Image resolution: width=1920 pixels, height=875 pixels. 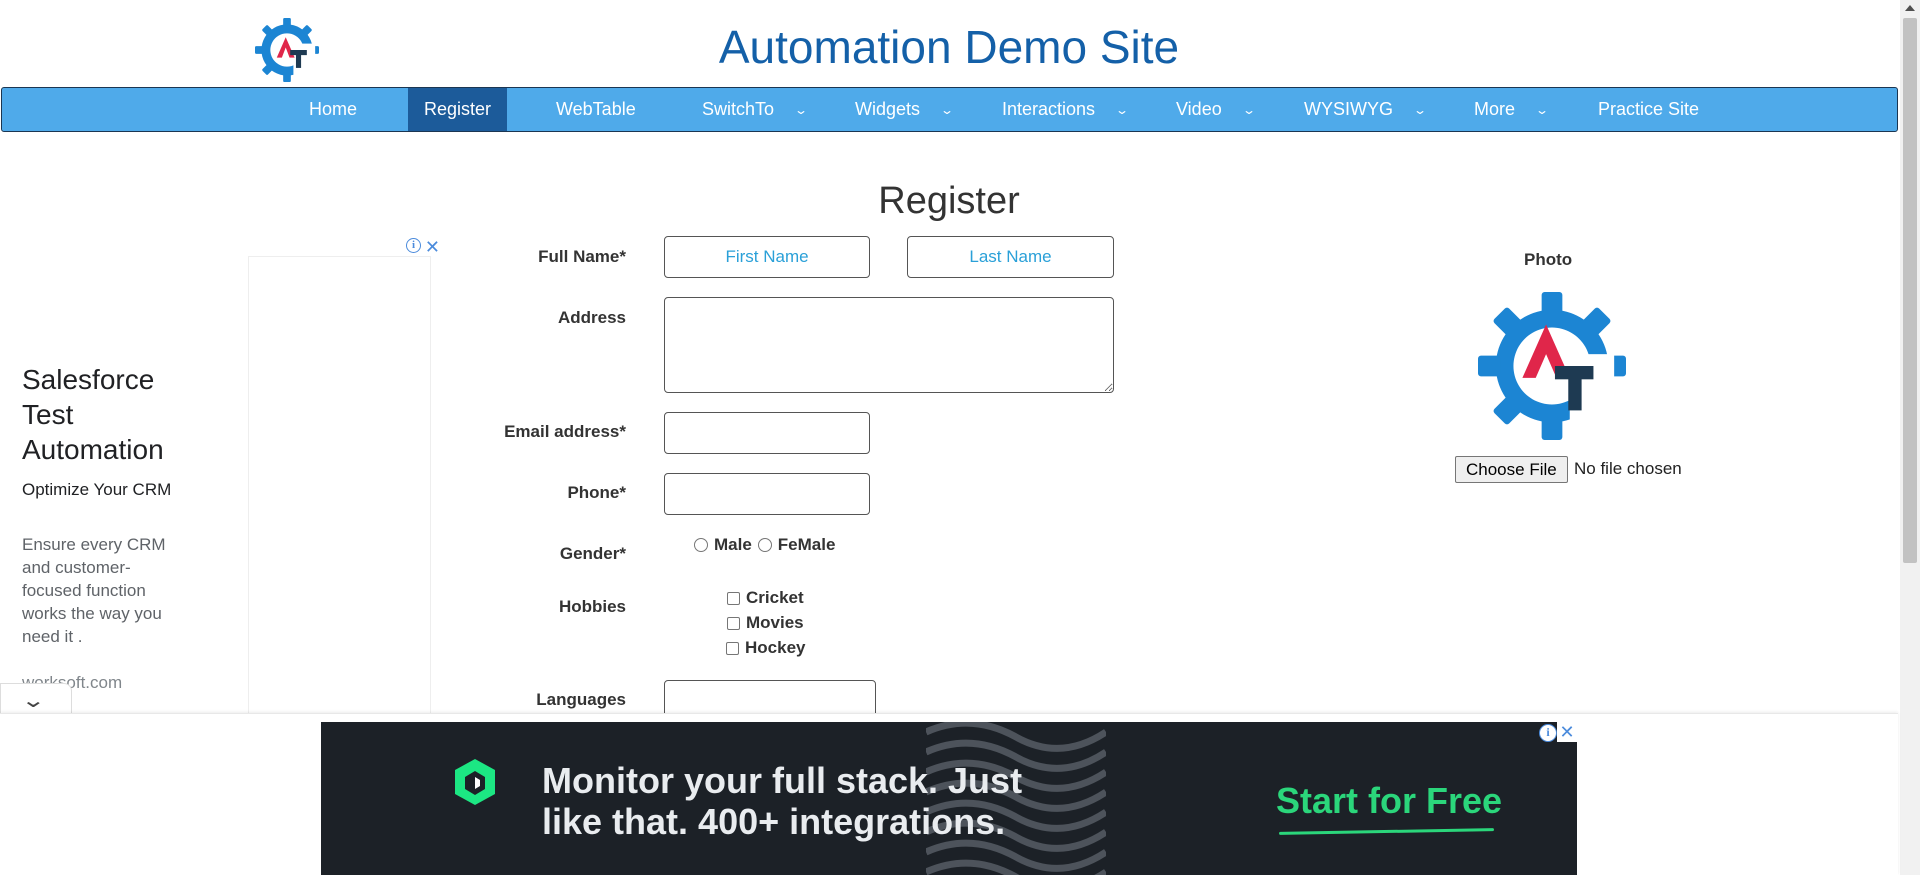 I want to click on nav-label: Register, so click(x=458, y=109).